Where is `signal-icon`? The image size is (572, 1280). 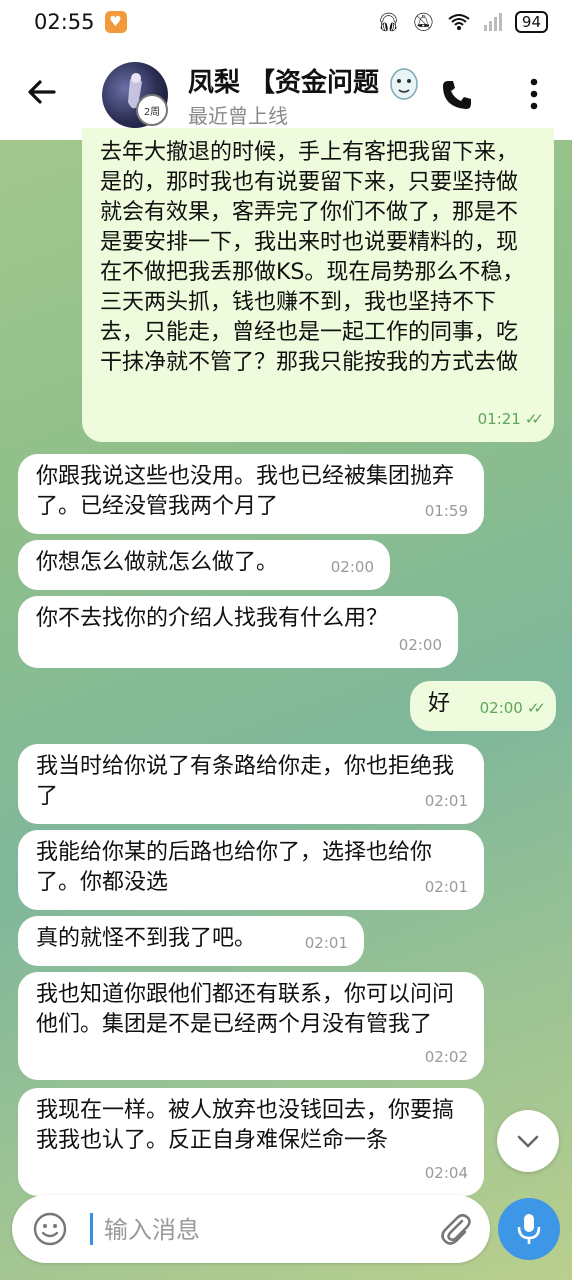 signal-icon is located at coordinates (492, 22).